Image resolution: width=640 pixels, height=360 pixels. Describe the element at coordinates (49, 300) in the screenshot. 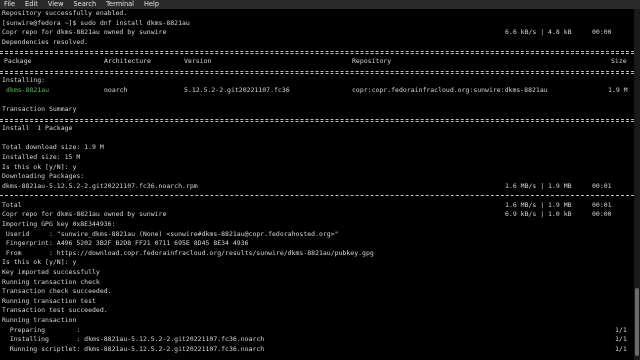

I see `output-line: Running transaction test` at that location.